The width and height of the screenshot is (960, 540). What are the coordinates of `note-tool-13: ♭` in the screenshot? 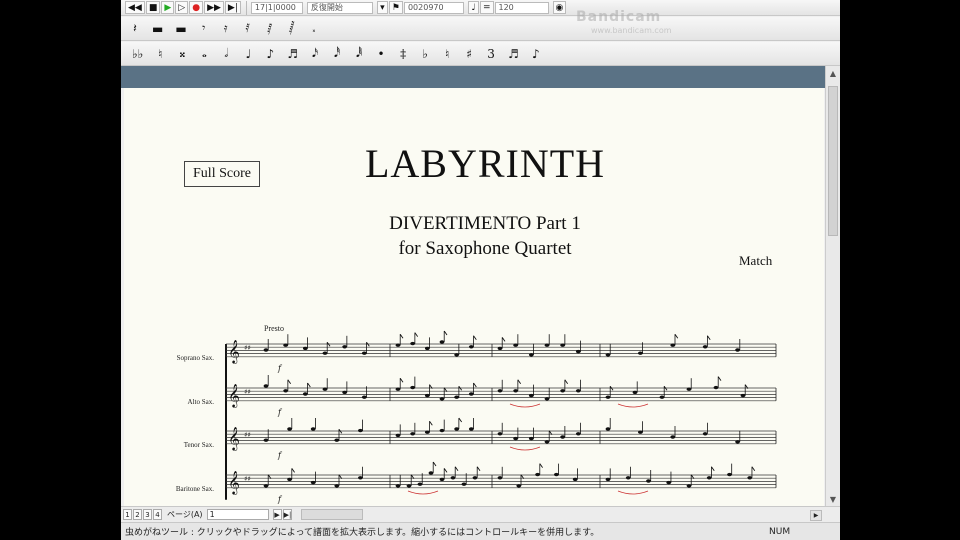 It's located at (425, 54).